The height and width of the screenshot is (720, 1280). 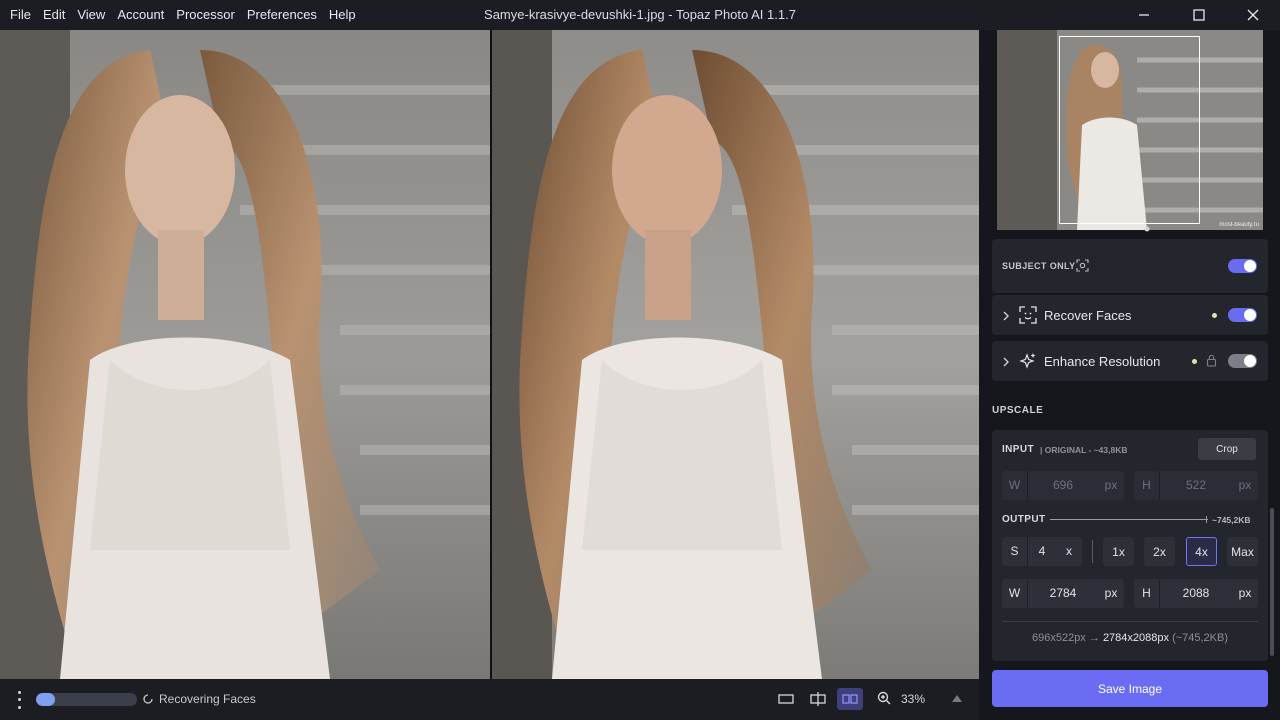 I want to click on menu-processor: Processor, so click(x=205, y=15).